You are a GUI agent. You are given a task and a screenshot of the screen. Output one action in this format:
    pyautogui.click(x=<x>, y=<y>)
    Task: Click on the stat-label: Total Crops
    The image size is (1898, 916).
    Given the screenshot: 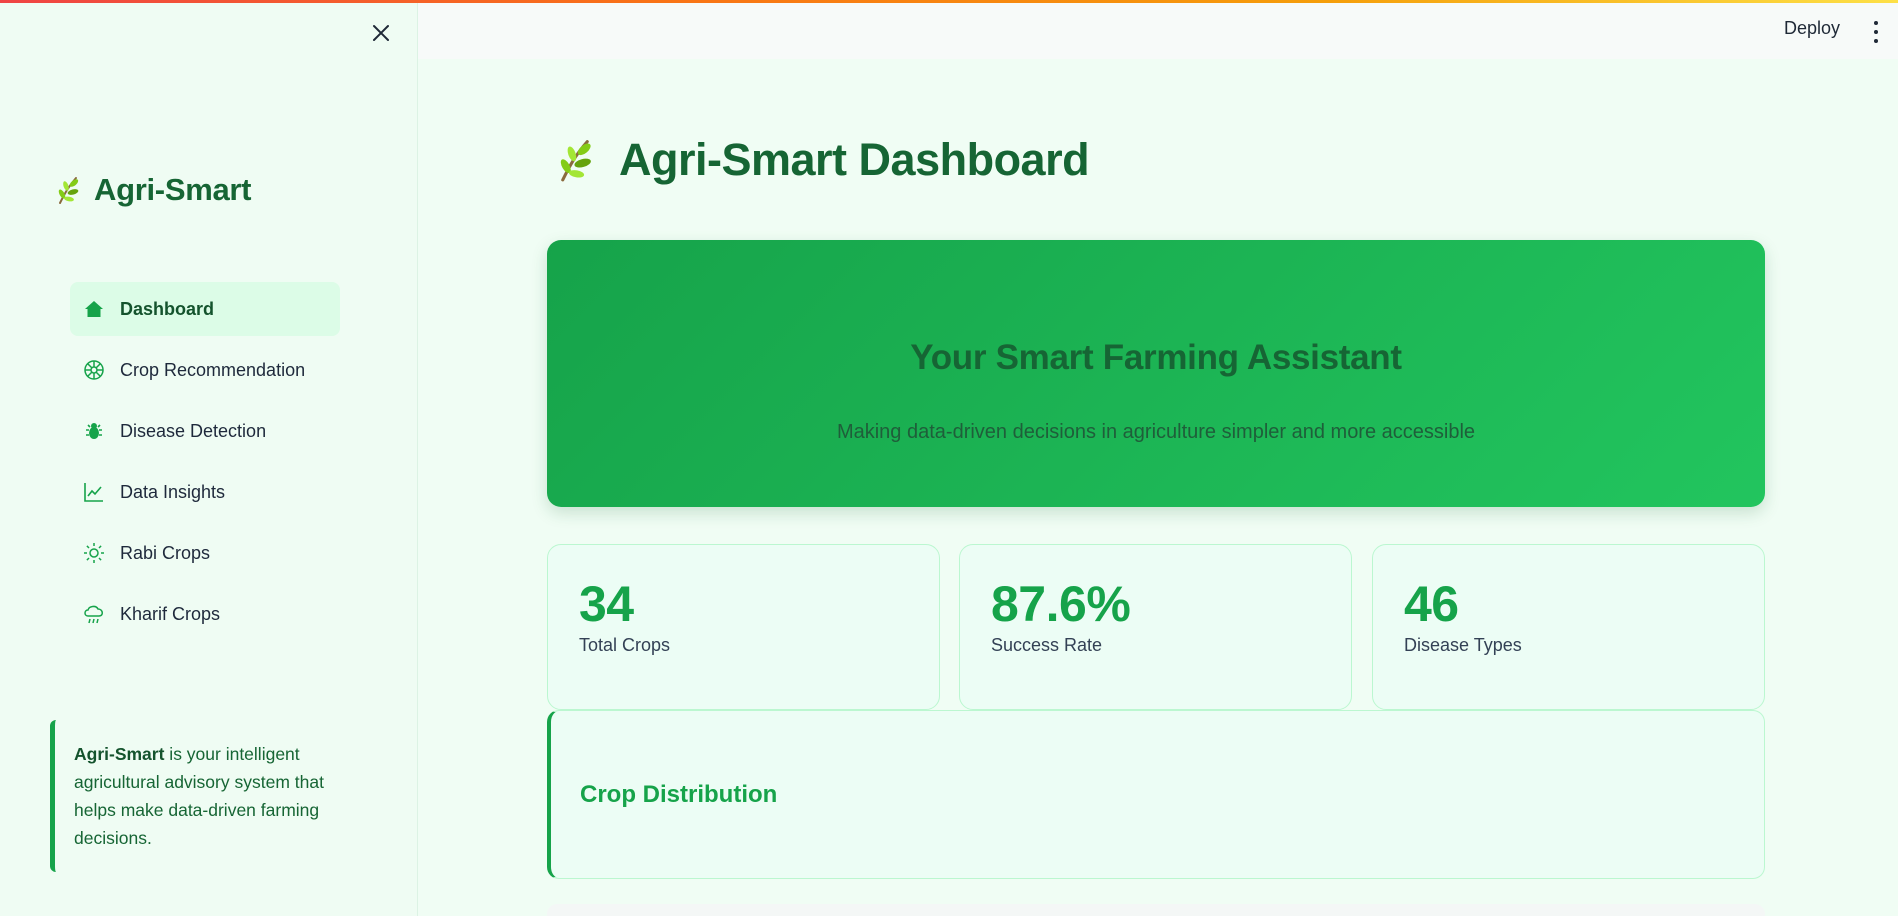 What is the action you would take?
    pyautogui.click(x=625, y=645)
    